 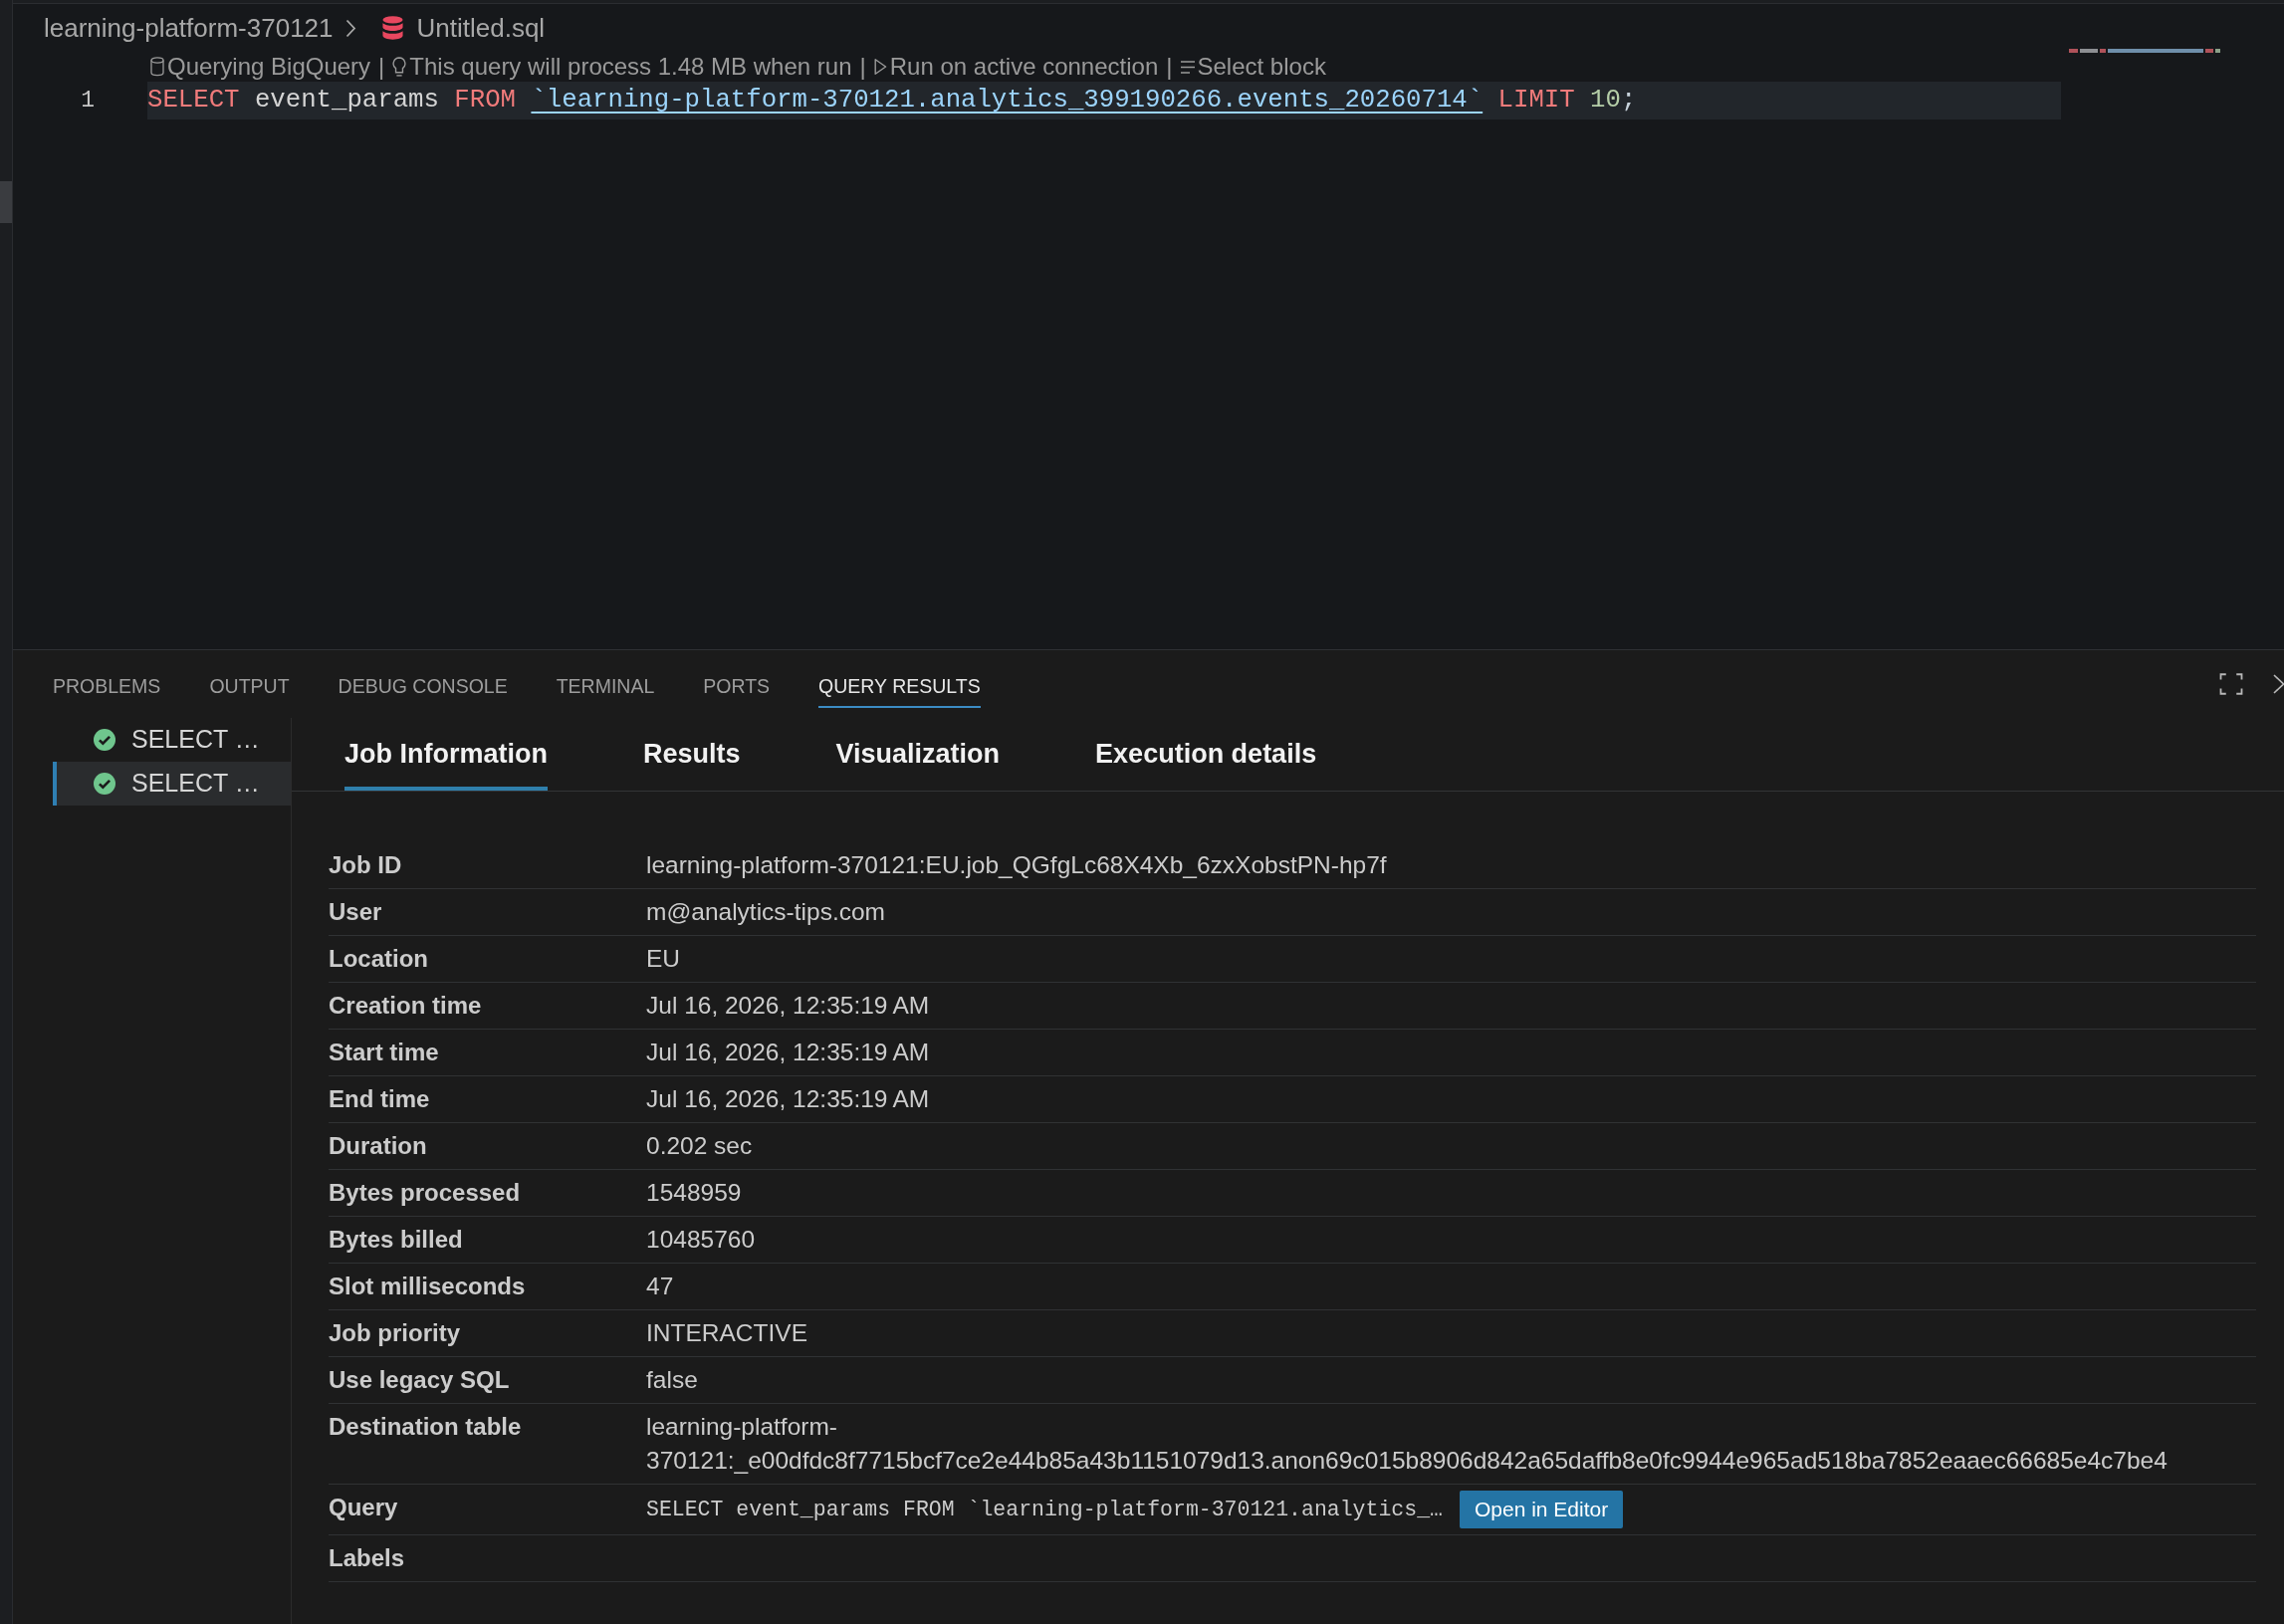 What do you see at coordinates (727, 1333) in the screenshot?
I see `field-value: INTERACTIVE` at bounding box center [727, 1333].